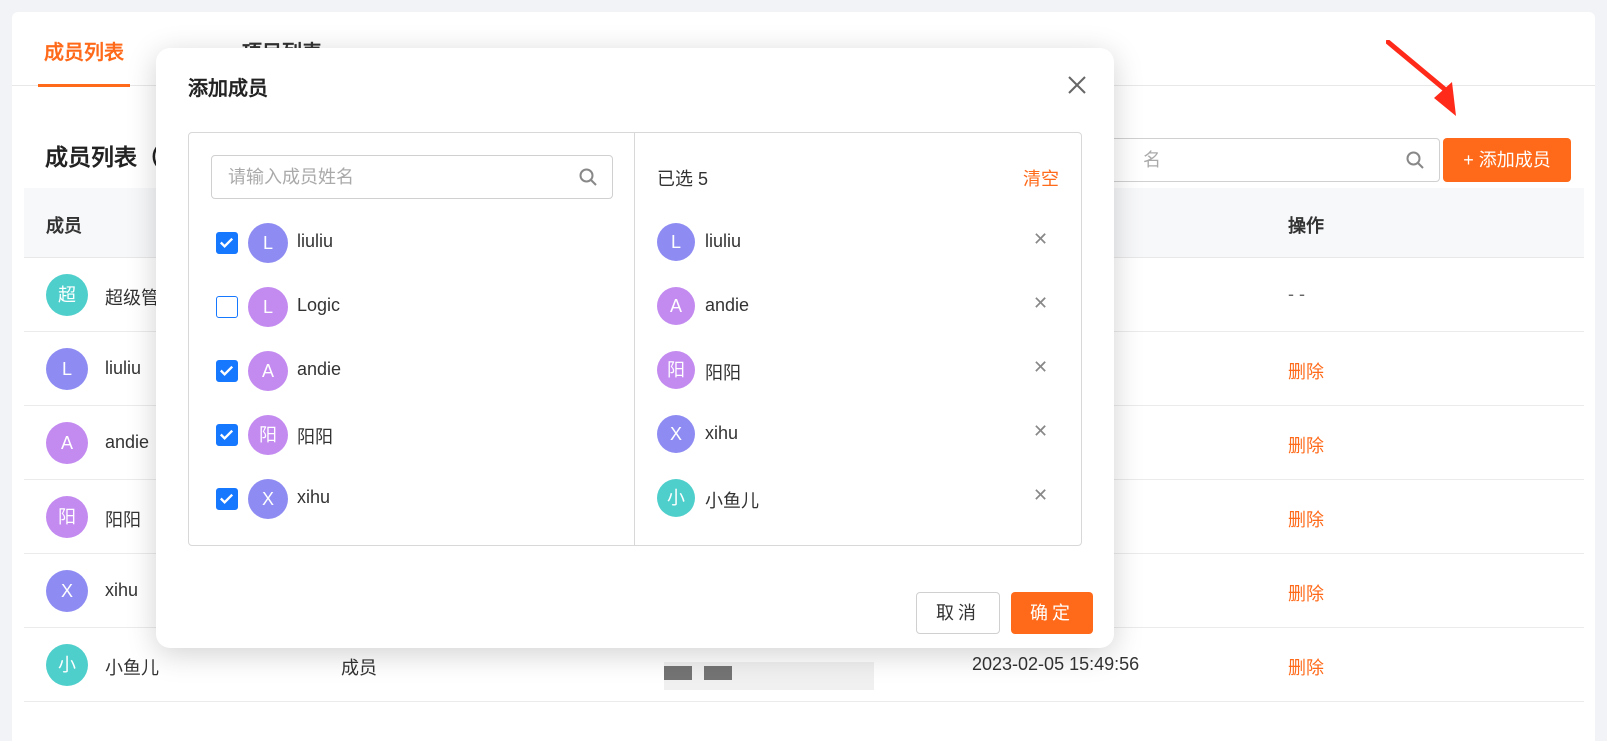  Describe the element at coordinates (291, 177) in the screenshot. I see `search-placeholder: 请输入成员姓名` at that location.